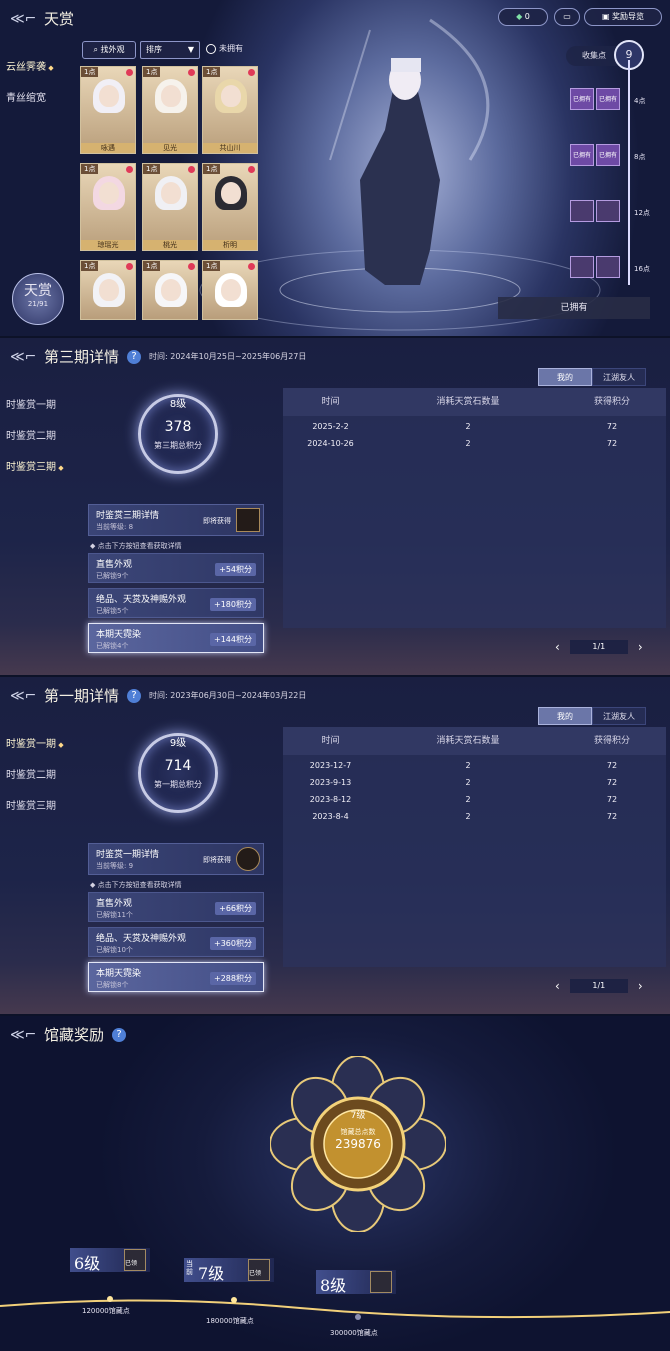 The width and height of the screenshot is (670, 1351). I want to click on card-title: 直售外观, so click(114, 565).